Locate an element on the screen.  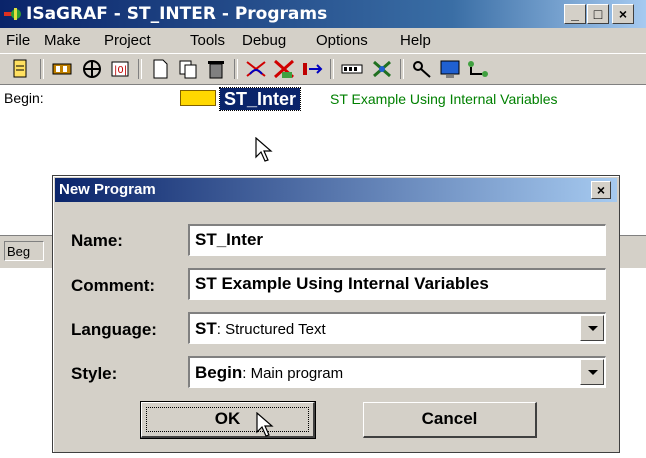
copy-icon is located at coordinates (188, 69).